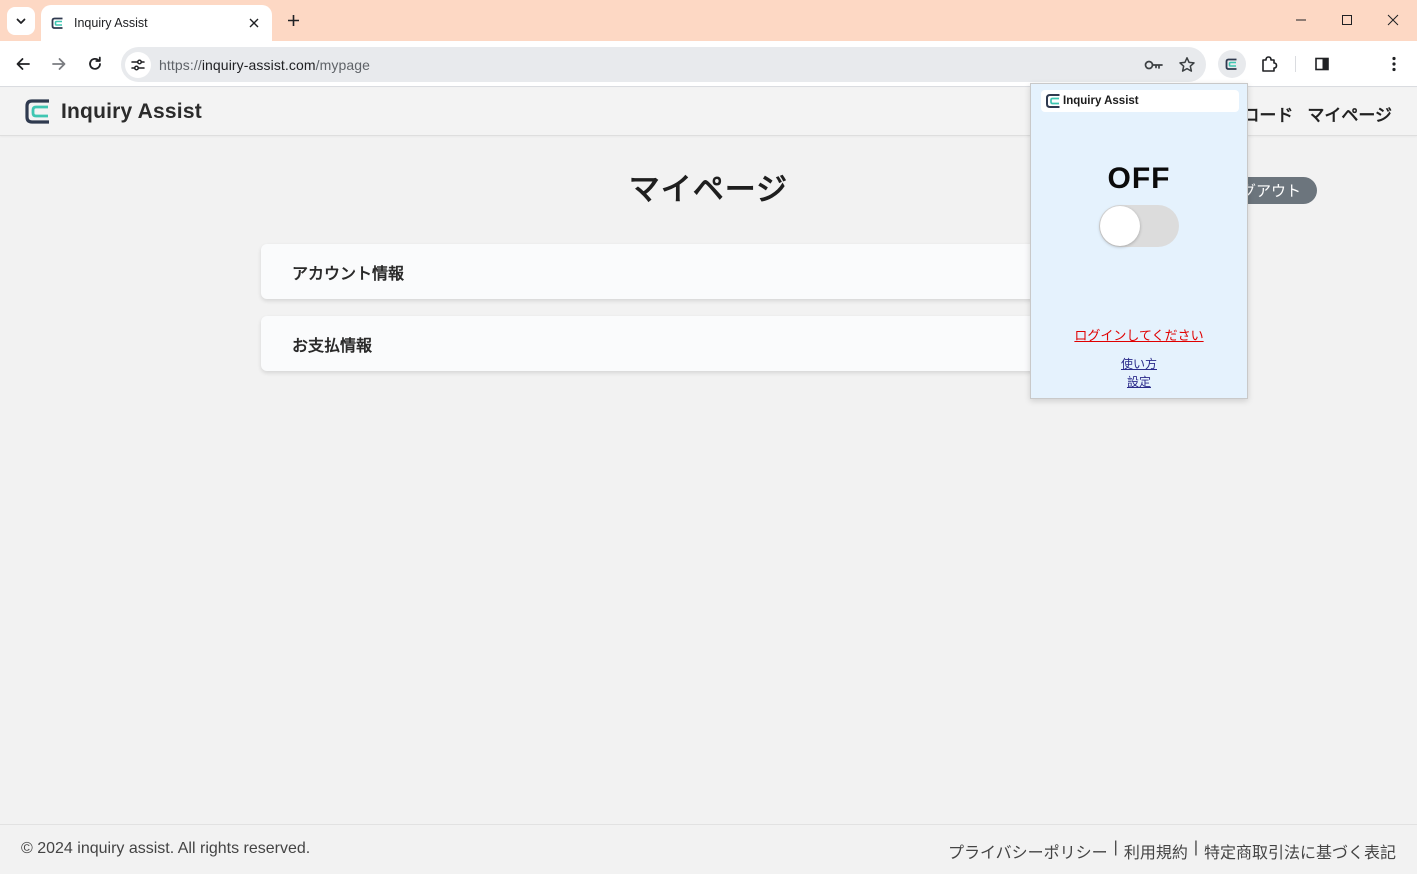 The image size is (1417, 874). What do you see at coordinates (131, 111) in the screenshot?
I see `brand-name: Inquiry Assist` at bounding box center [131, 111].